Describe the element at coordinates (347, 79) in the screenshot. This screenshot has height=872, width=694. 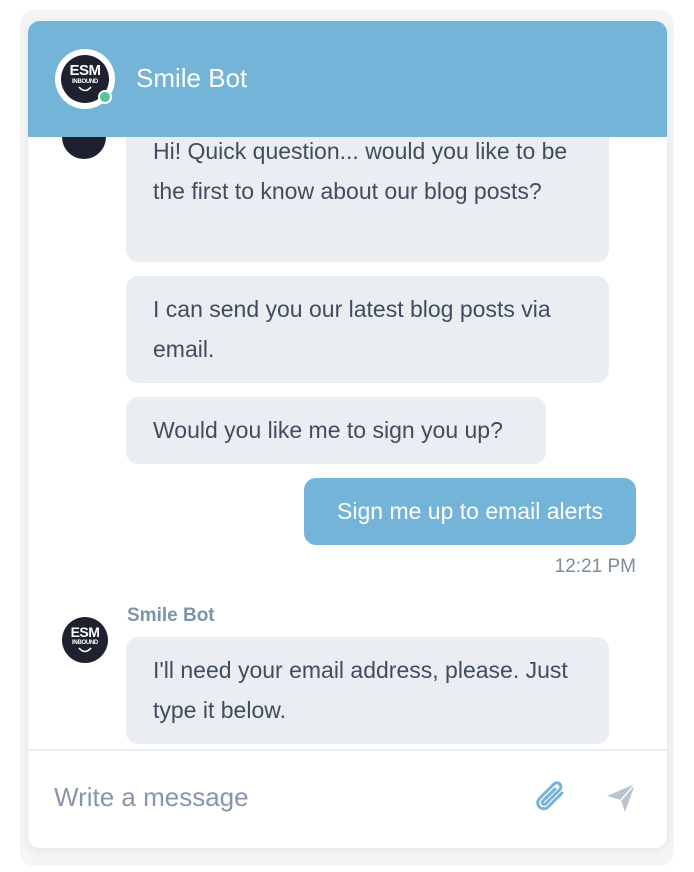
I see `chat-header: ESM INBOUND Smile Bot` at that location.